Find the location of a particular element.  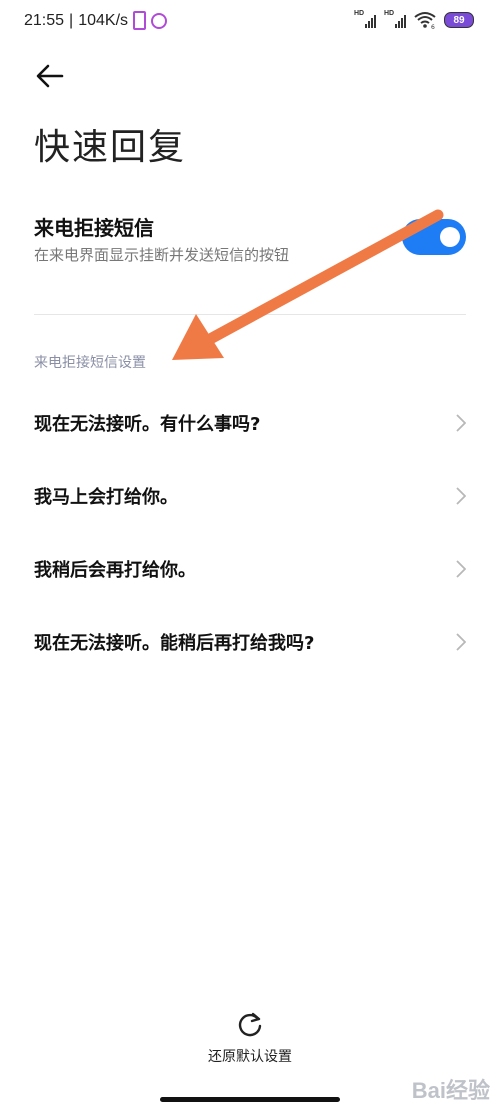

back-button is located at coordinates (50, 76).